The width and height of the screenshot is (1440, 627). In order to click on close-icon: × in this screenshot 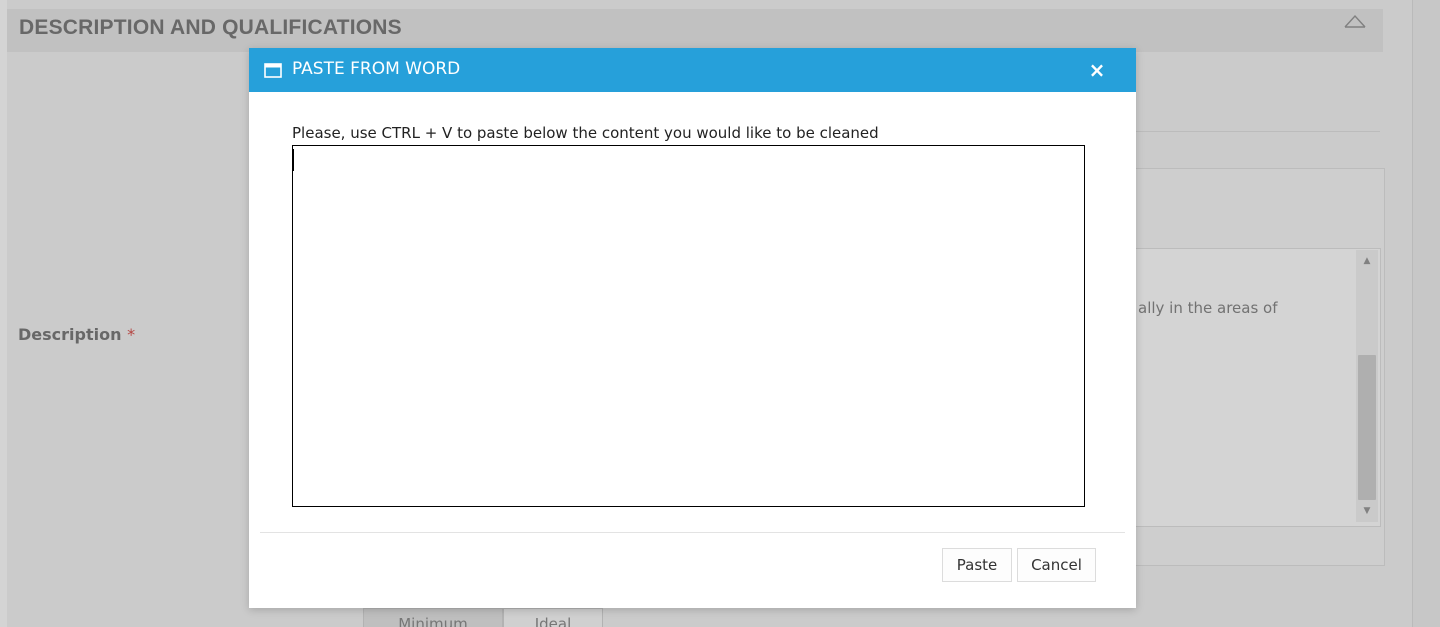, I will do `click(1097, 70)`.